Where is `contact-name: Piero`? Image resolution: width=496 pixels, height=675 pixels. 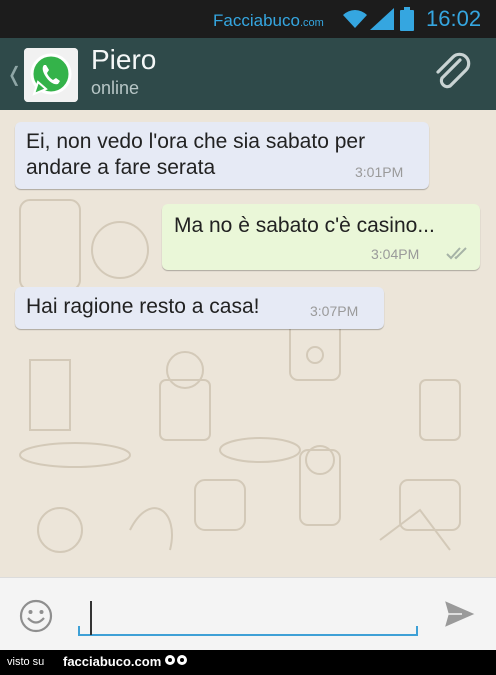
contact-name: Piero is located at coordinates (123, 60).